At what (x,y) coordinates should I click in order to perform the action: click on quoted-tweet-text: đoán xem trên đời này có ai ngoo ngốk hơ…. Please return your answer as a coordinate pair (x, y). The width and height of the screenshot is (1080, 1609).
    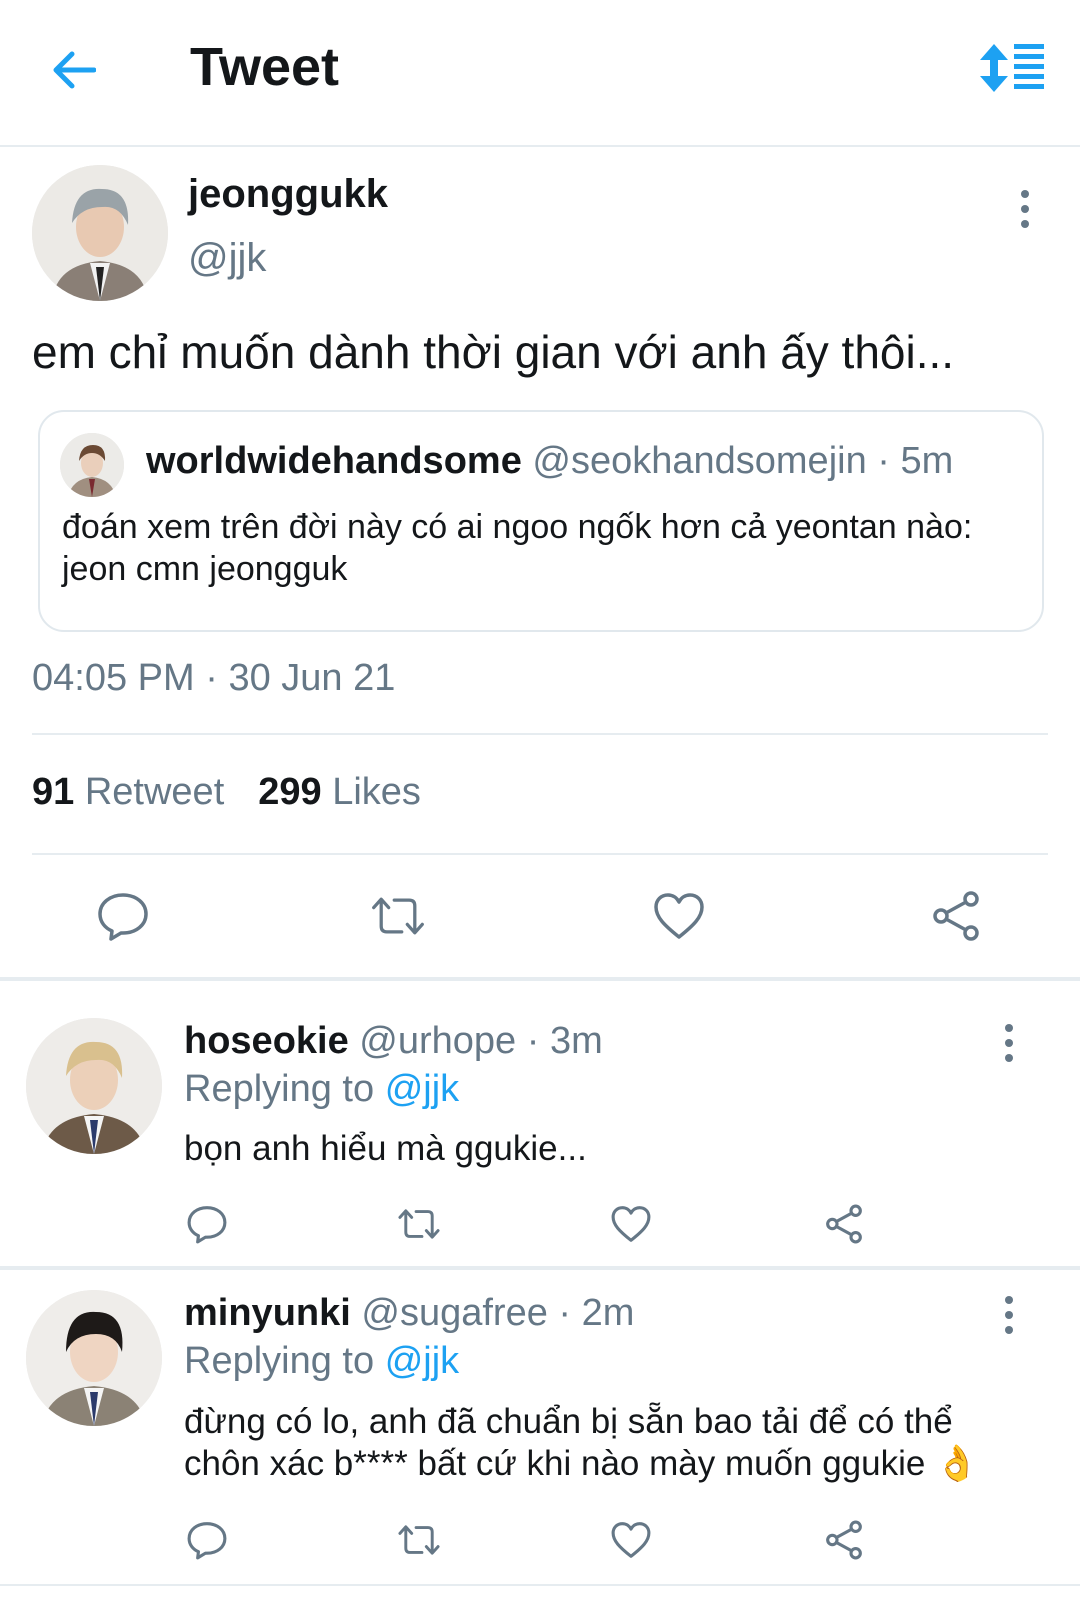
    Looking at the image, I should click on (517, 548).